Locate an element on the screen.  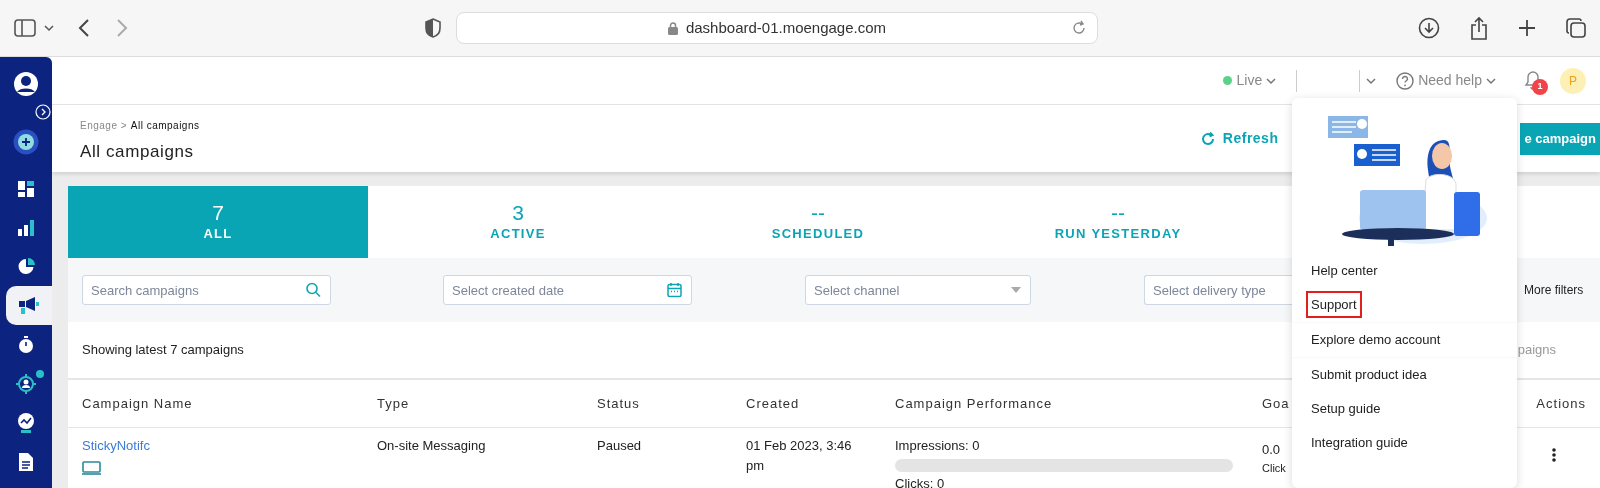
table-cell-text: On-site Messaging is located at coordinates (431, 446).